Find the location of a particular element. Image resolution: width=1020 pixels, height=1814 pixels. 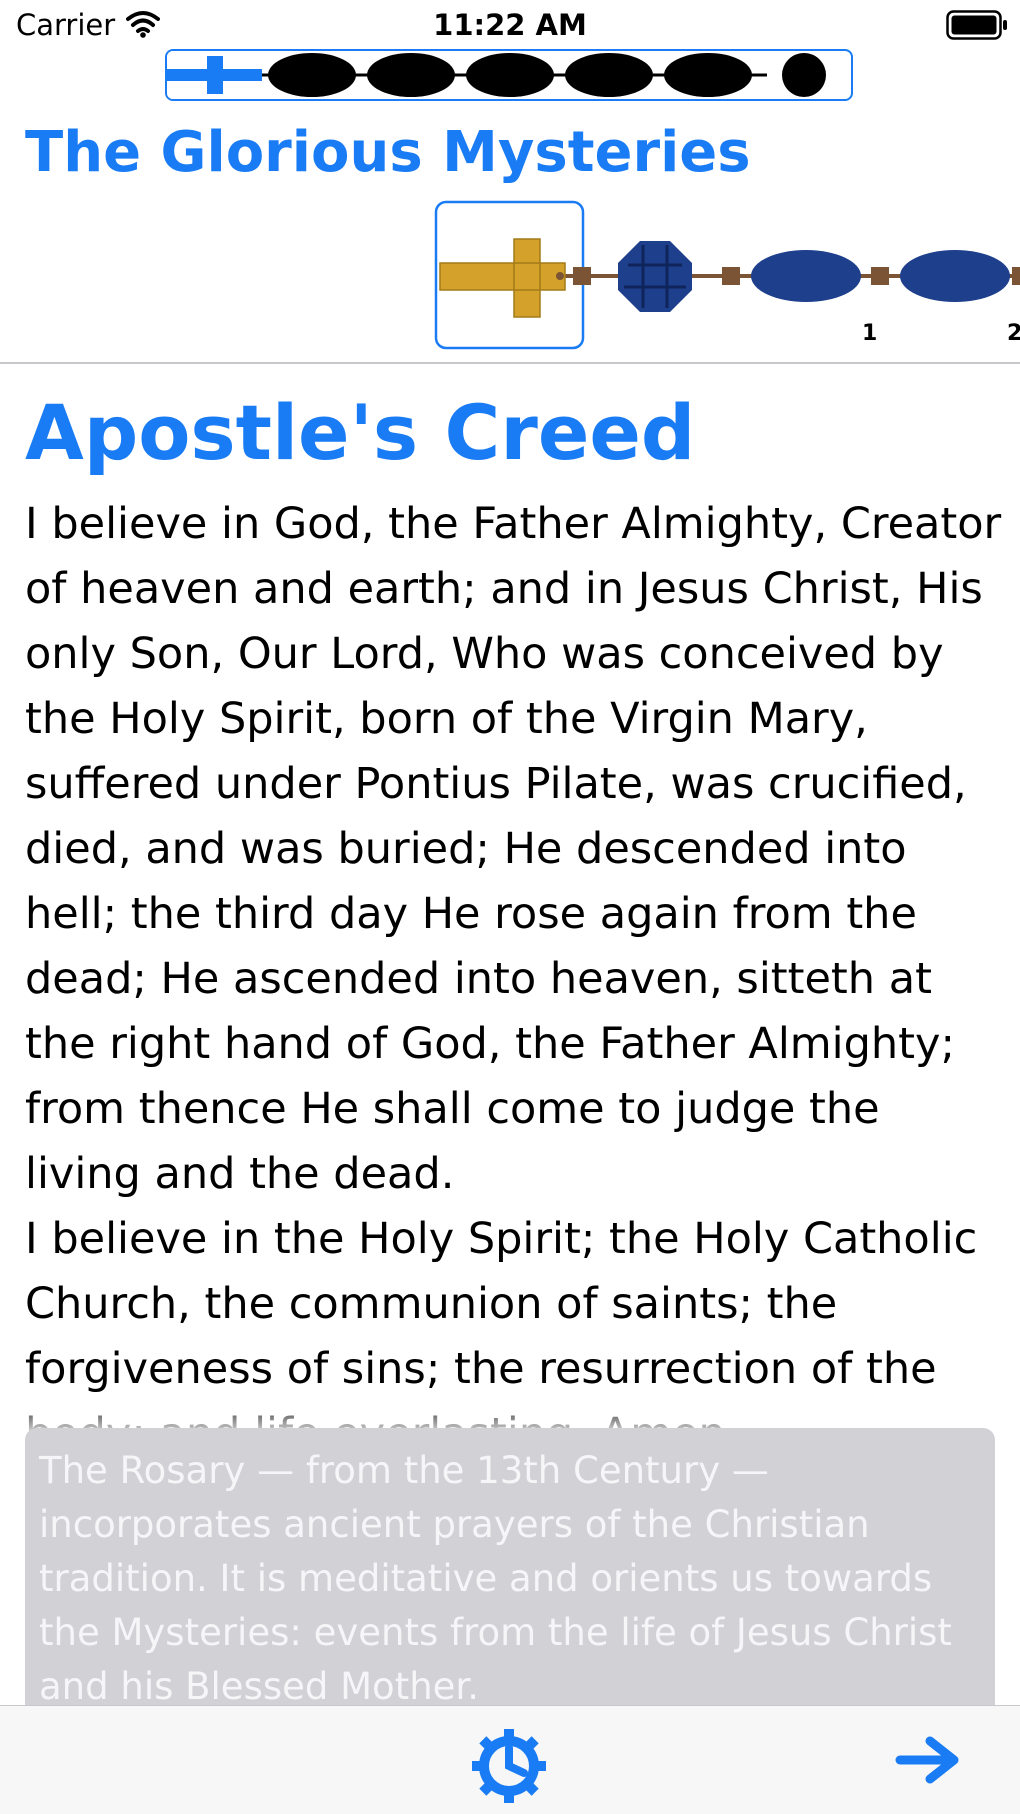

crucifix-bead is located at coordinates (502, 278).